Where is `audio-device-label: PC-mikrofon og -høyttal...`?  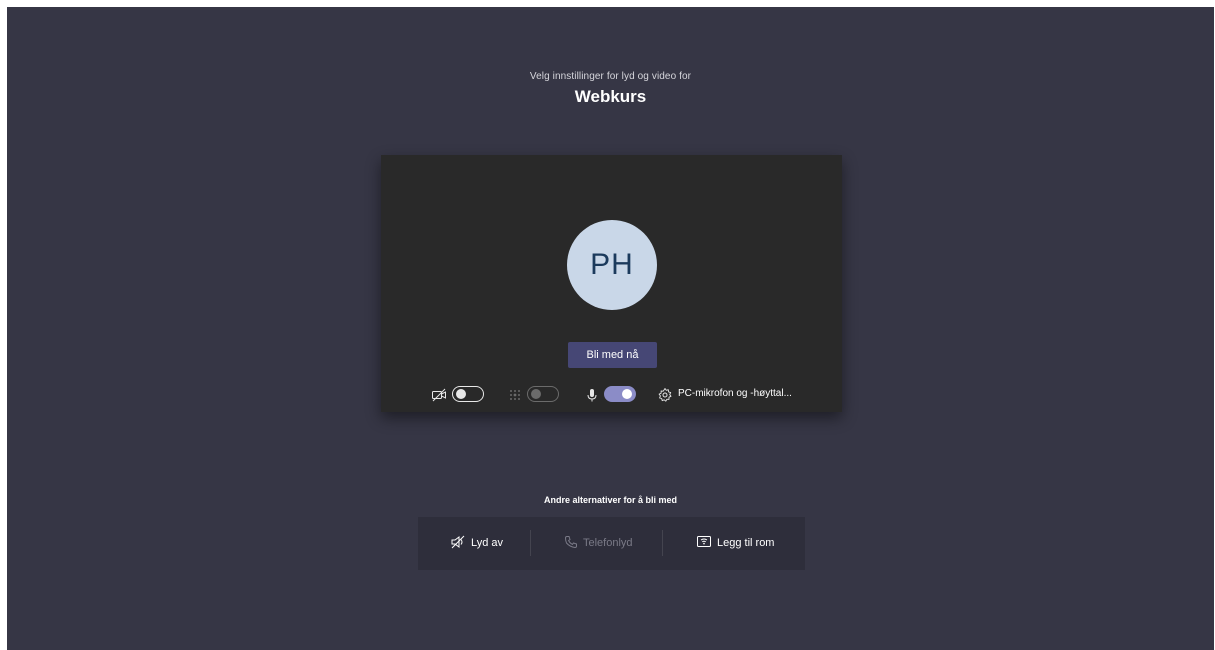 audio-device-label: PC-mikrofon og -høyttal... is located at coordinates (735, 393).